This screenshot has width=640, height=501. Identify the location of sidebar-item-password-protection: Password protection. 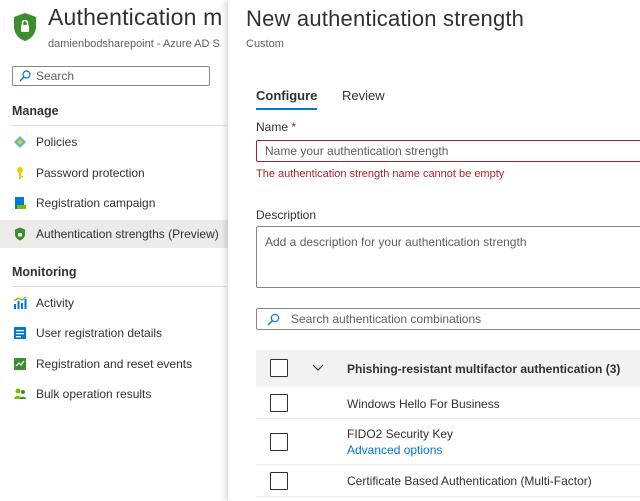
(116, 173).